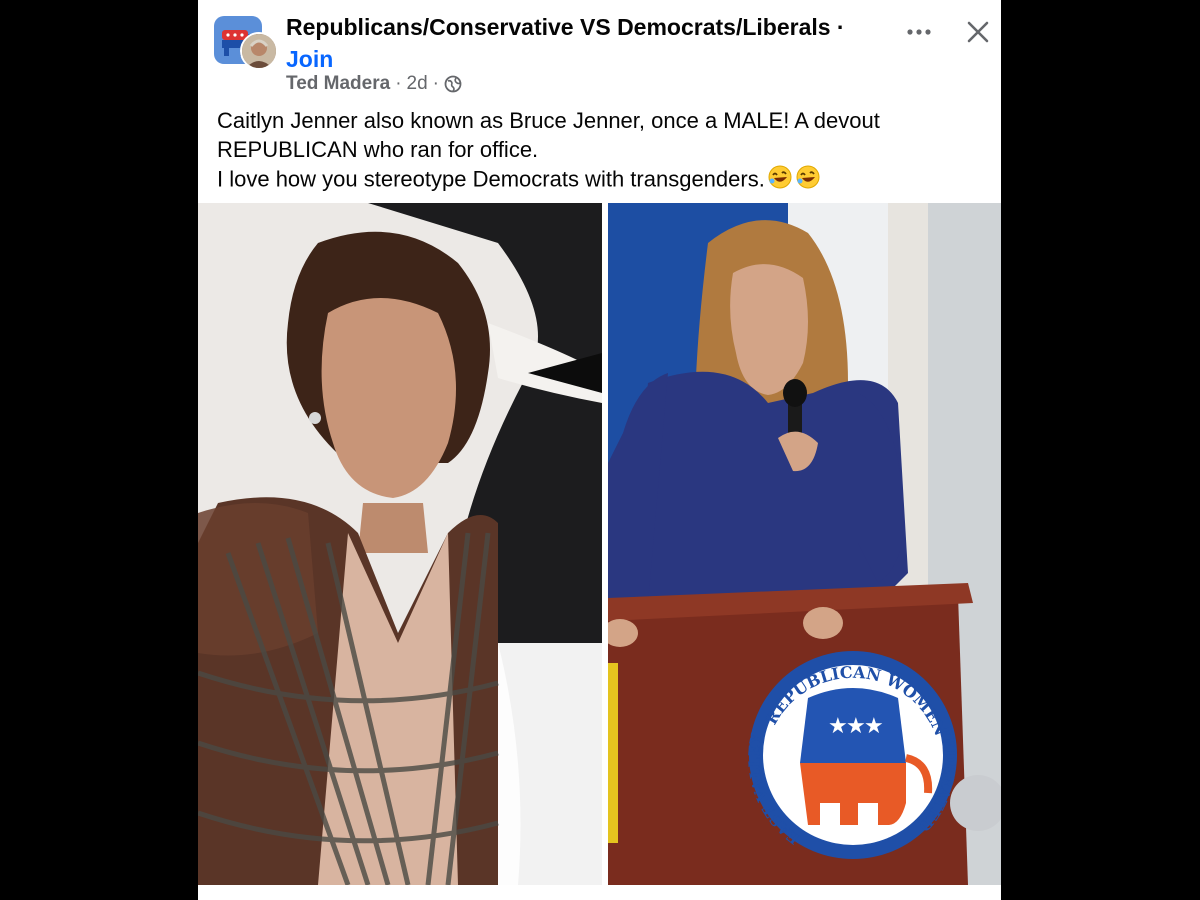 The width and height of the screenshot is (1200, 900). I want to click on profile-photo-icon, so click(259, 51).